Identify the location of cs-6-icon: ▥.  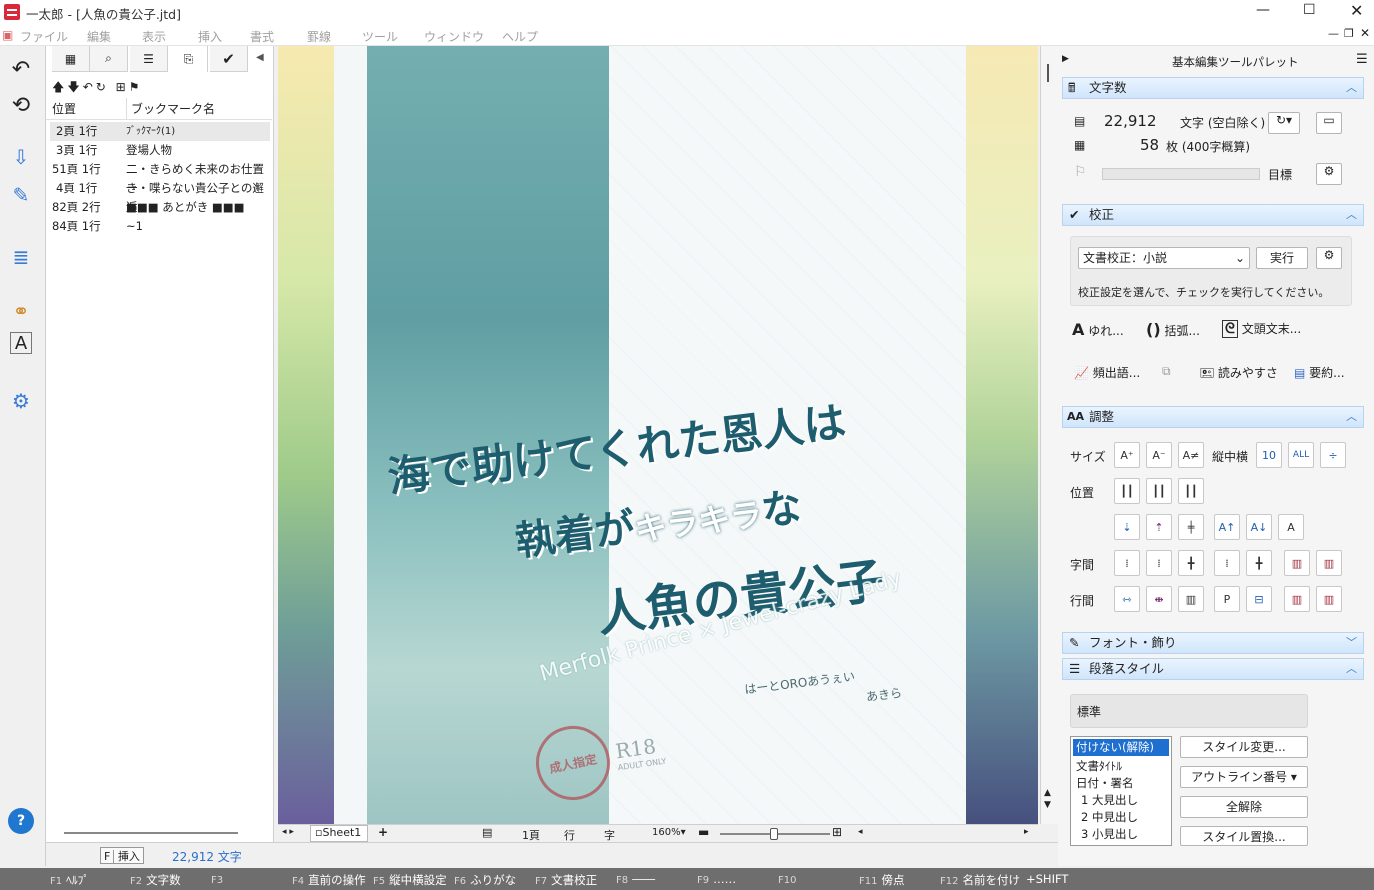
(1297, 563).